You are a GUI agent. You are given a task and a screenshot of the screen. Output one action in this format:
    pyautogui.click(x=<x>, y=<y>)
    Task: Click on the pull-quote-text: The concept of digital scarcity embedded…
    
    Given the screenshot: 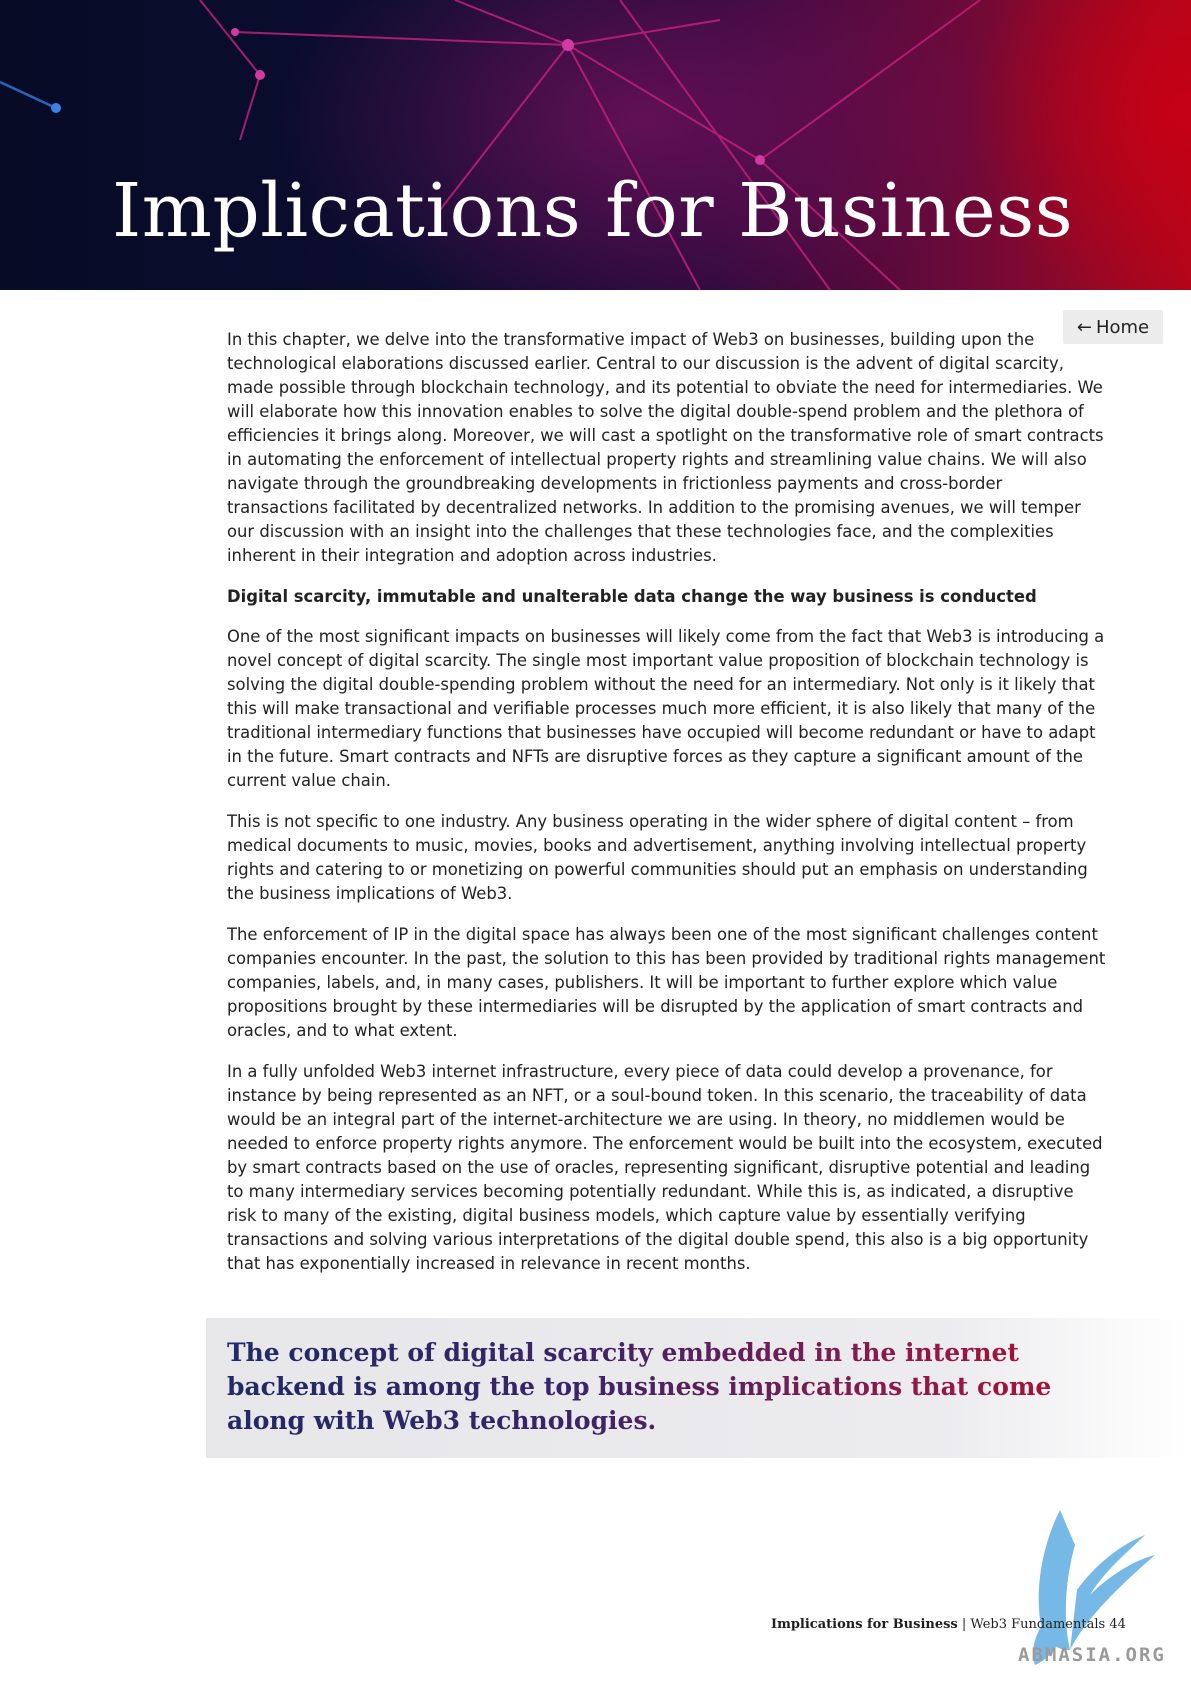 What is the action you would take?
    pyautogui.click(x=667, y=1387)
    